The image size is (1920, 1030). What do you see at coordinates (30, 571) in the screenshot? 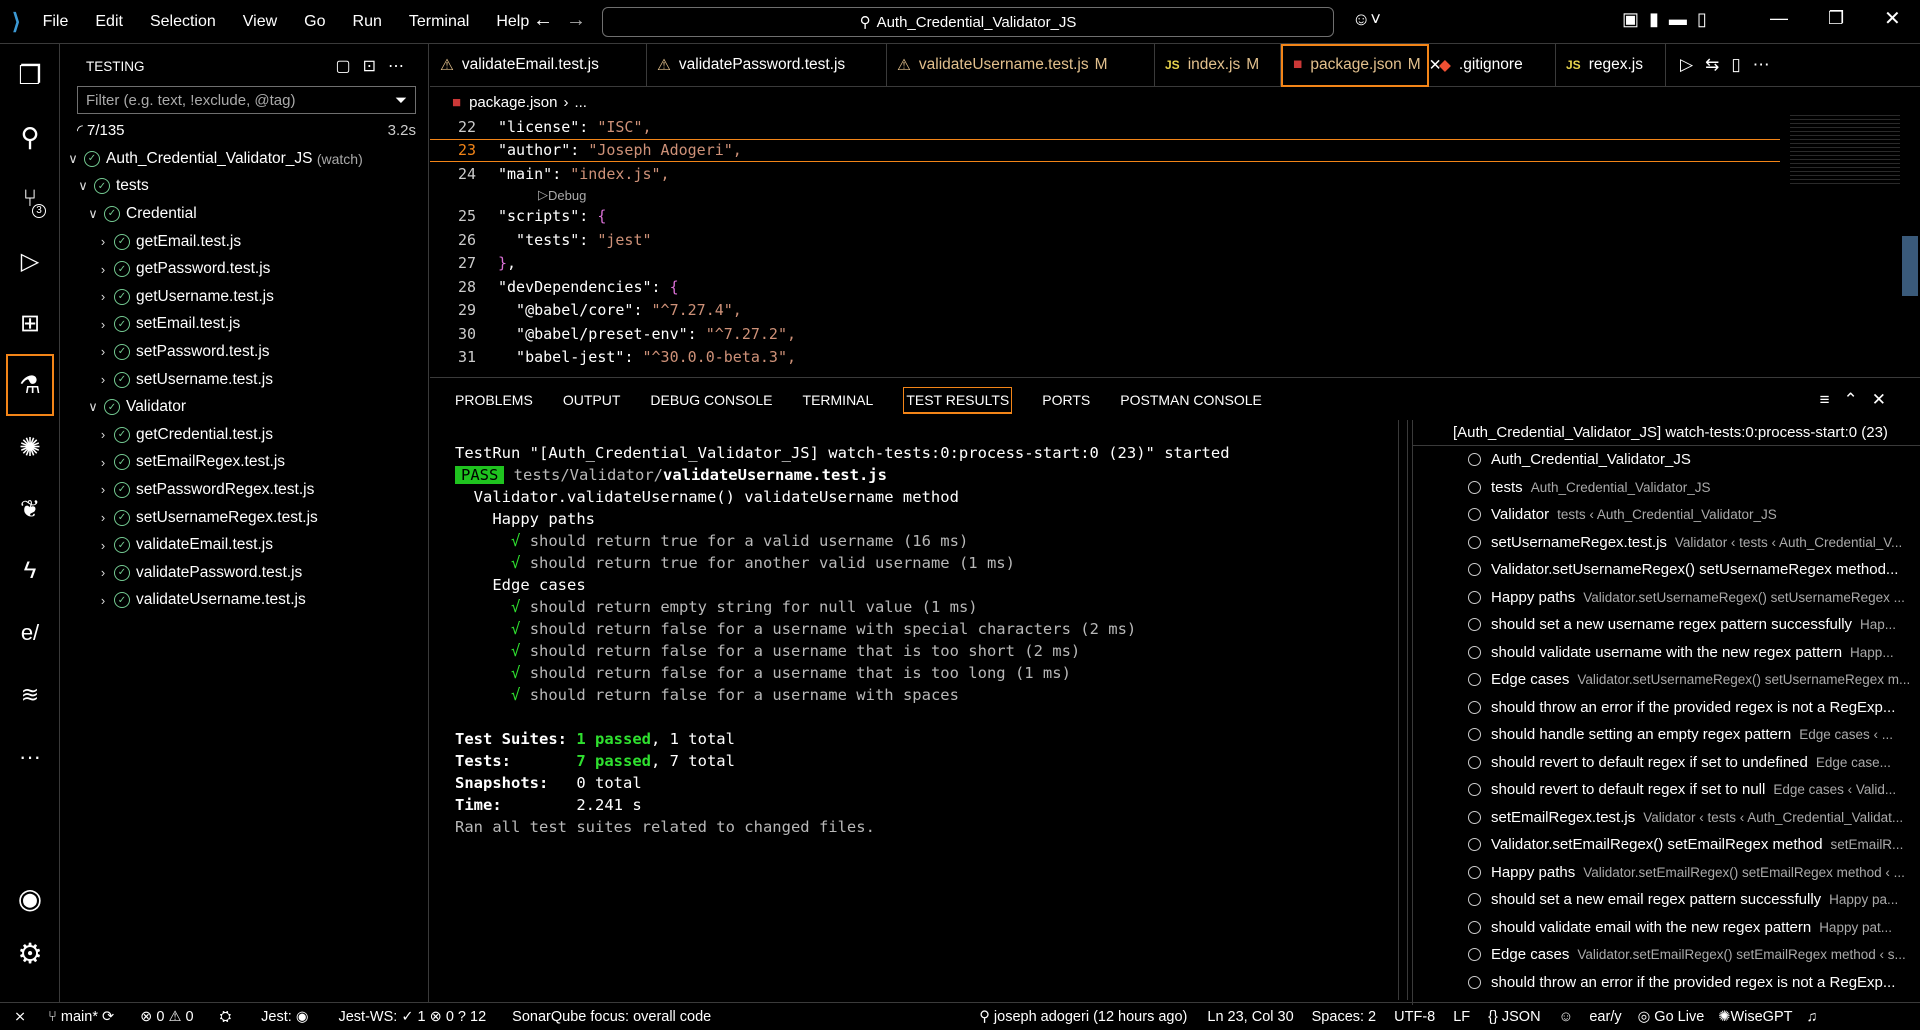
I see `thunder-client-icon: ϟ` at bounding box center [30, 571].